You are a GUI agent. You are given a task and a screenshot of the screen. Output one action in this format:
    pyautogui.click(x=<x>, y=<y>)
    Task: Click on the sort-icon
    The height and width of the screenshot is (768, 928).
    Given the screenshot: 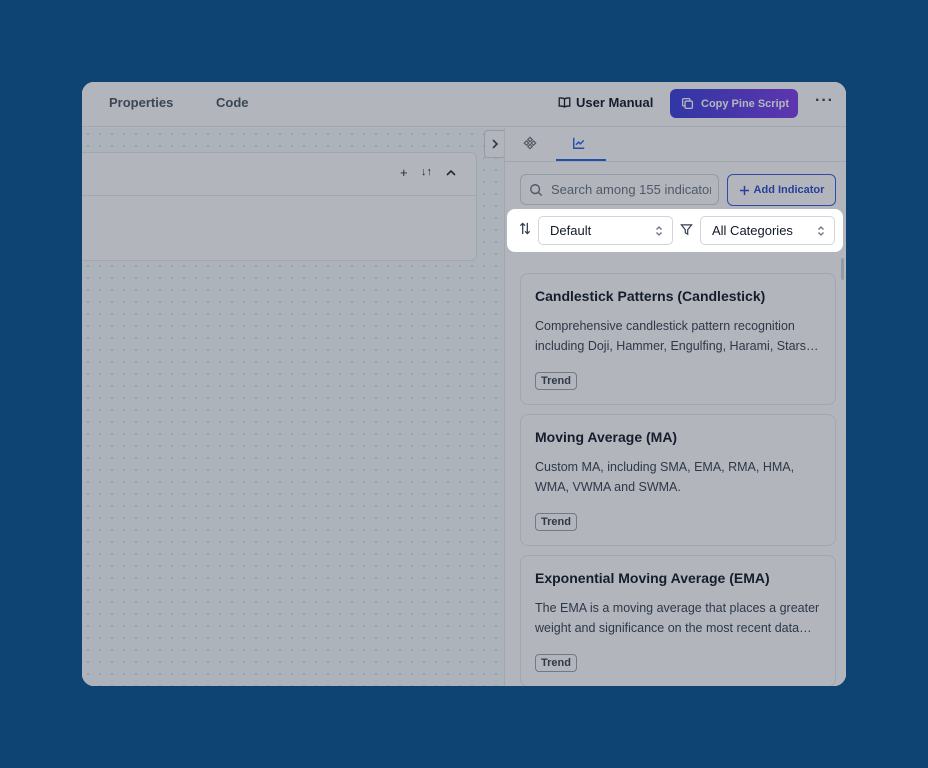 What is the action you would take?
    pyautogui.click(x=525, y=230)
    